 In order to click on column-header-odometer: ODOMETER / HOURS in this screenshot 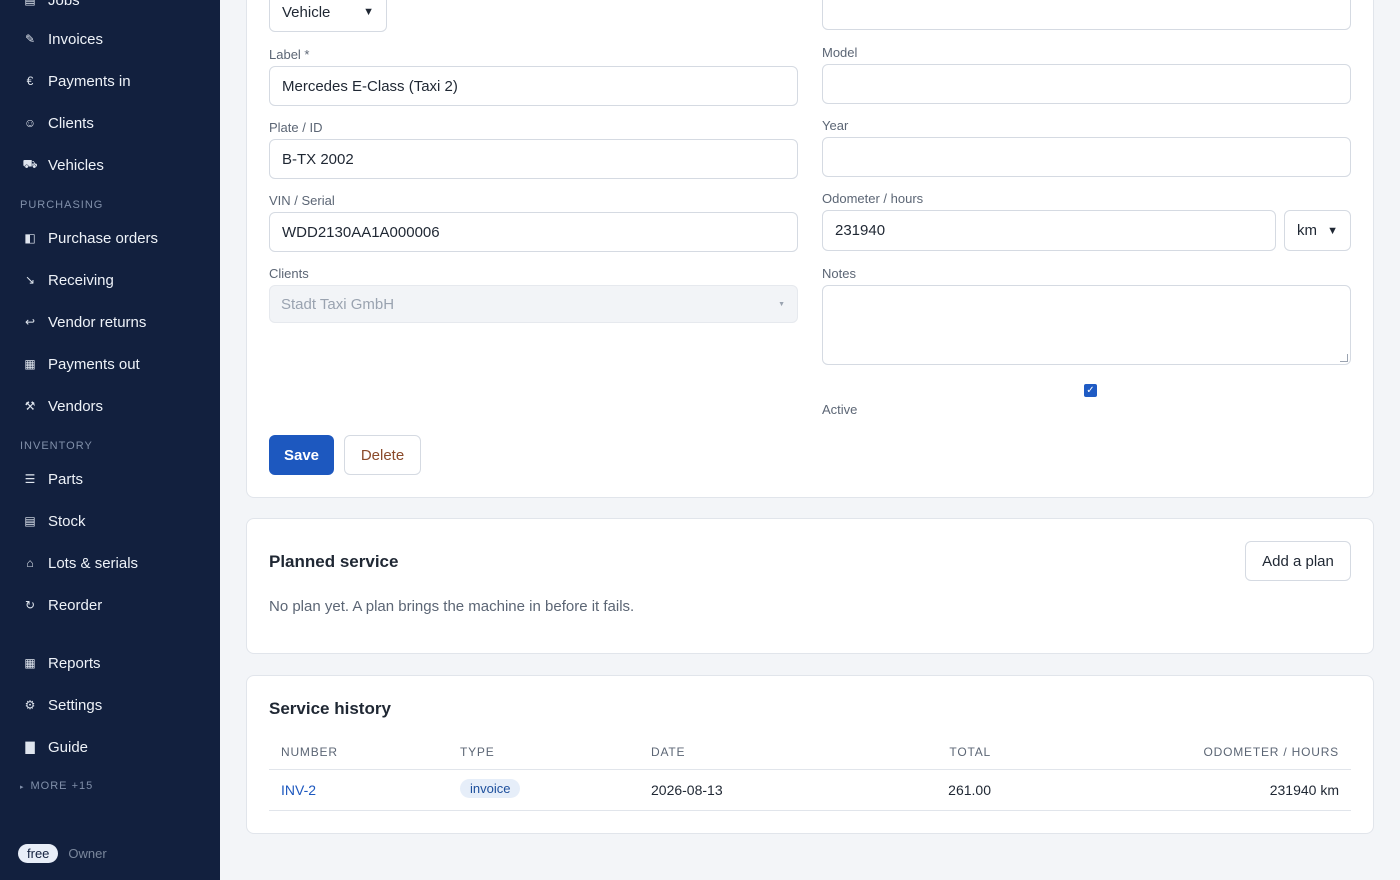, I will do `click(1271, 752)`.